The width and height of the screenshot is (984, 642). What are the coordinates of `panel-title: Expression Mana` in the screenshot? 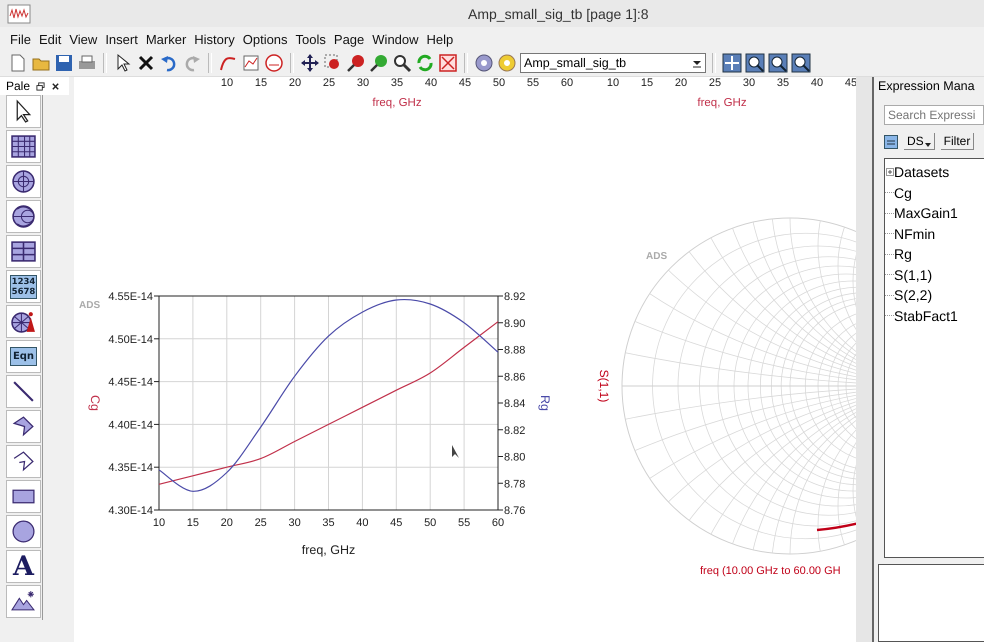 It's located at (926, 86).